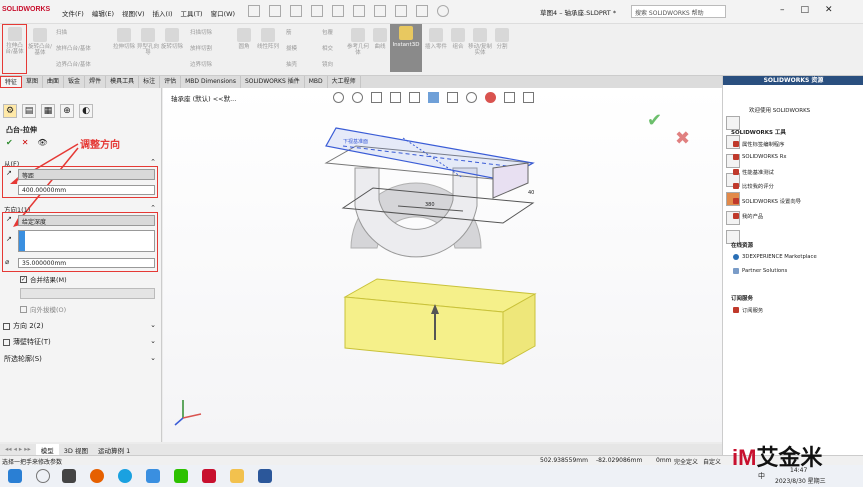 The height and width of the screenshot is (487, 863). Describe the element at coordinates (73, 48) in the screenshot. I see `loft-button: 放样凸台/基体` at that location.